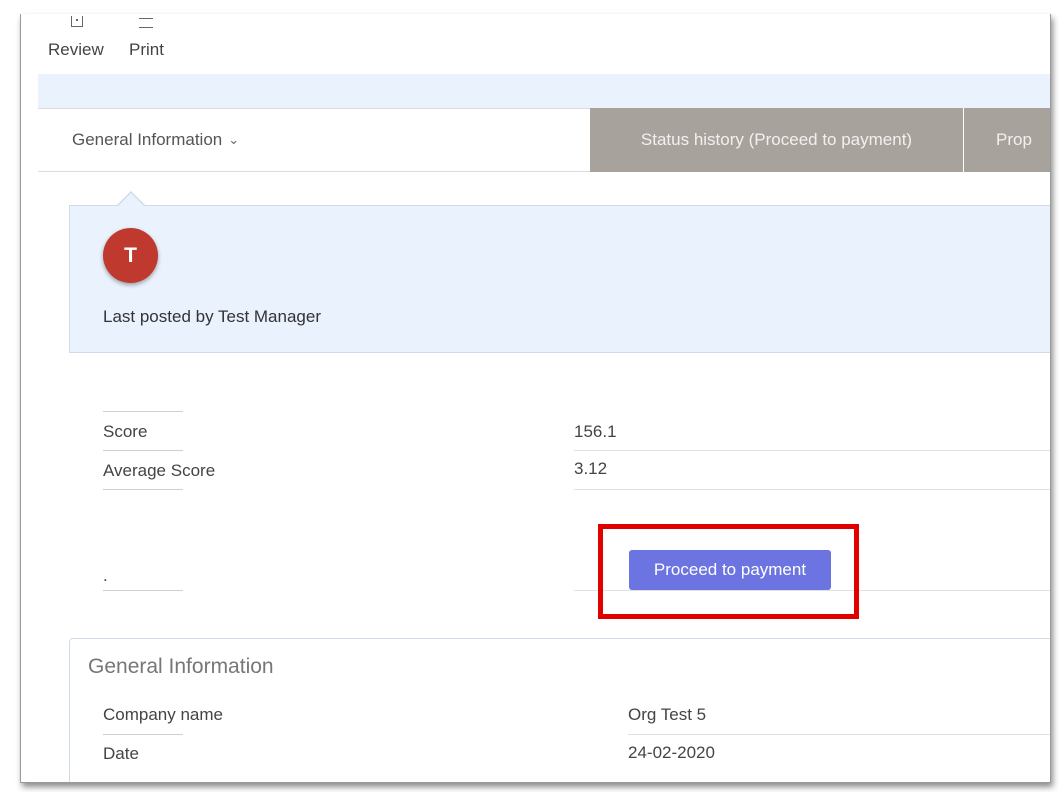 The width and height of the screenshot is (1061, 792). What do you see at coordinates (76, 26) in the screenshot?
I see `review-icon` at bounding box center [76, 26].